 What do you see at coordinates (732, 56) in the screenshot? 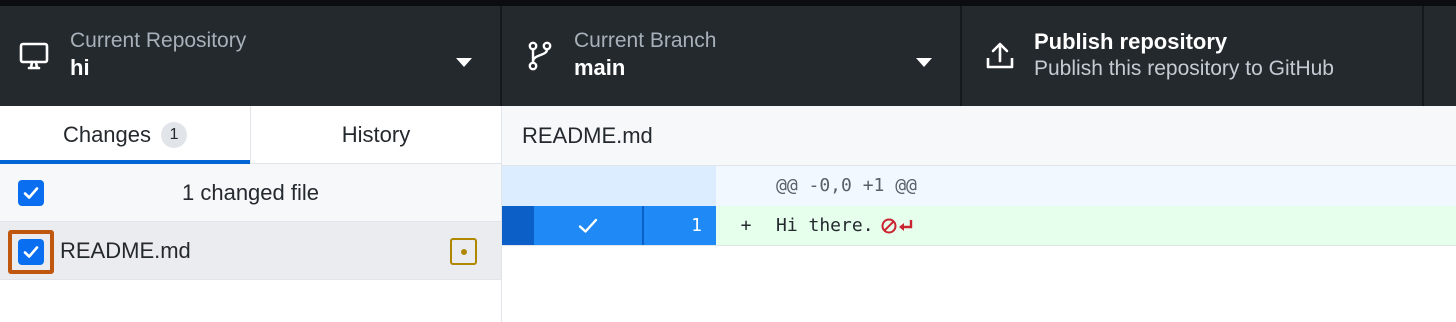
I see `current-branch-button: Current Branch main` at bounding box center [732, 56].